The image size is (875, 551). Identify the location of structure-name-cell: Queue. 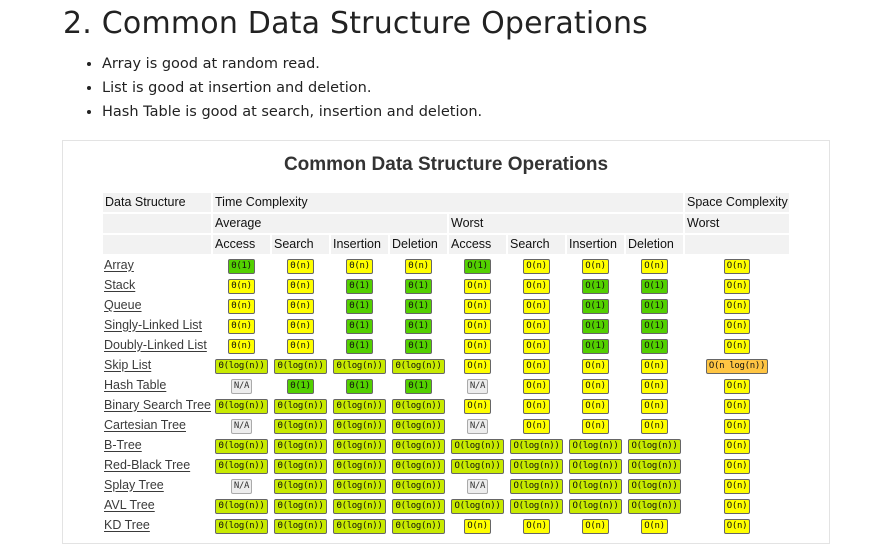
(157, 305).